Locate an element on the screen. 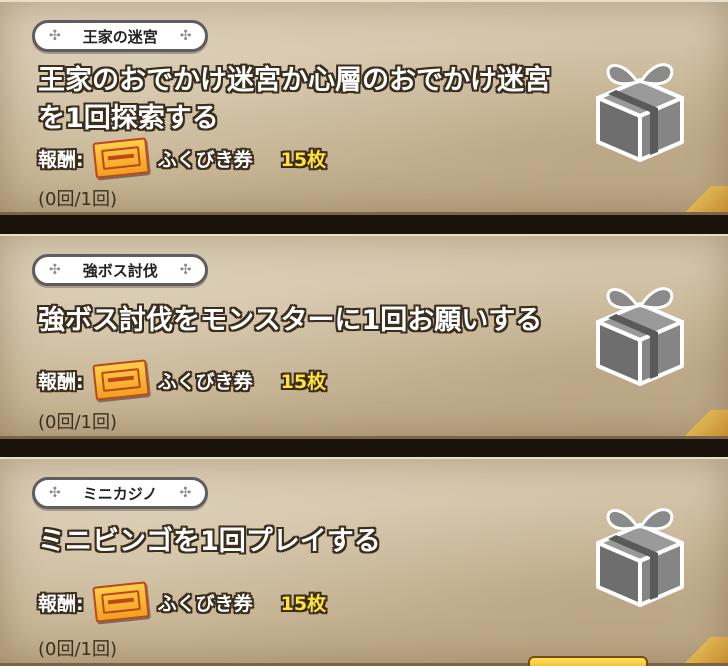 The height and width of the screenshot is (666, 728). category-tag: ✣ 王家の迷宮 ✣ is located at coordinates (120, 36).